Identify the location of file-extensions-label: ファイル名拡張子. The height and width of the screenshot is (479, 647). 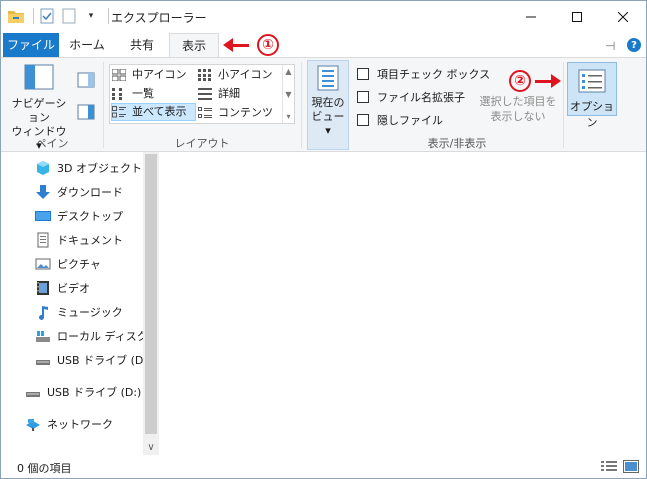
(421, 97).